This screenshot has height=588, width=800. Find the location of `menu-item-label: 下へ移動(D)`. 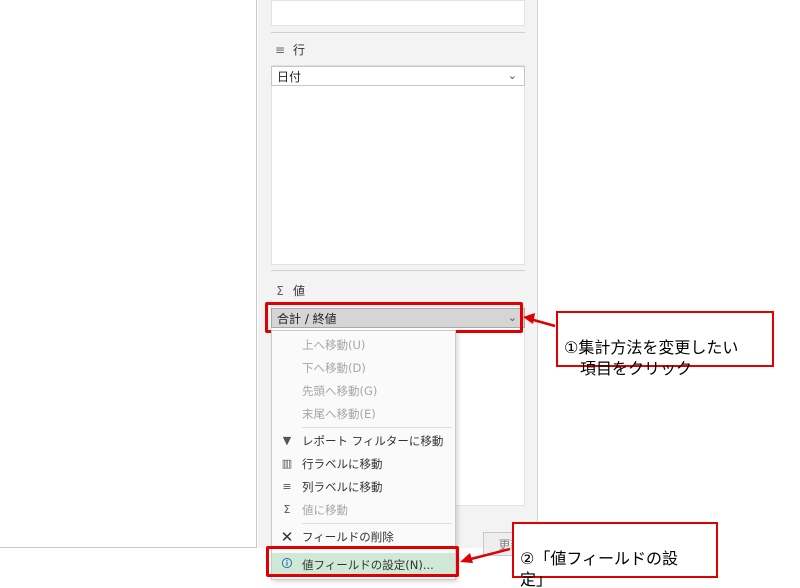

menu-item-label: 下へ移動(D) is located at coordinates (334, 367).